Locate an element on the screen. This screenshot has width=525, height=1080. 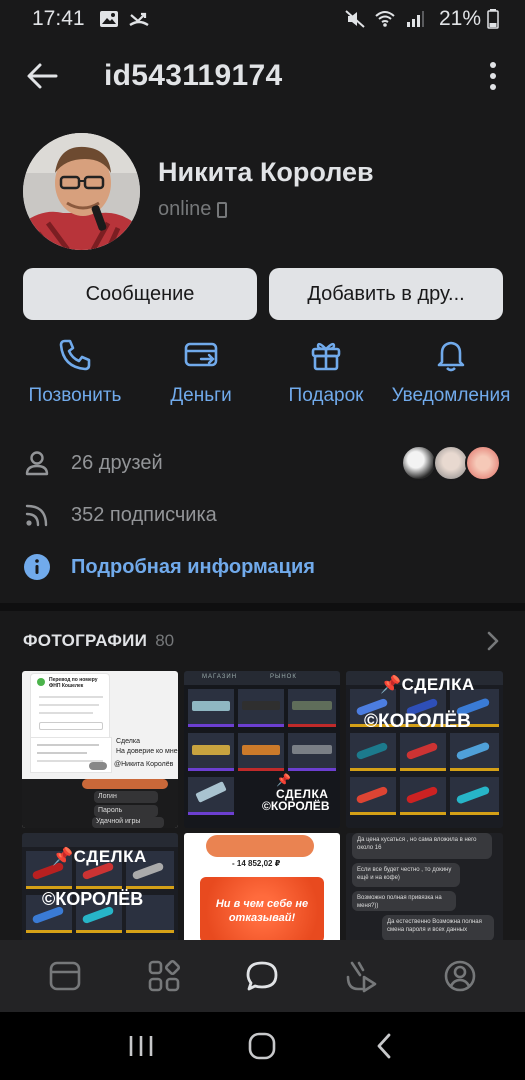
receipt-image: Перевод по номеру ФНП Кошелек is located at coordinates (70, 709).